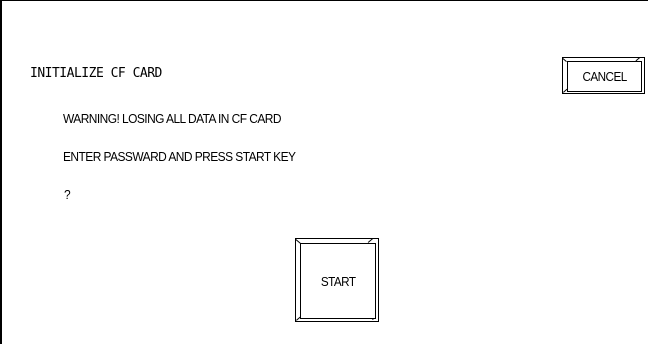  I want to click on password-instruction: ENTER PASSWARD AND PRESS START KEY, so click(179, 156).